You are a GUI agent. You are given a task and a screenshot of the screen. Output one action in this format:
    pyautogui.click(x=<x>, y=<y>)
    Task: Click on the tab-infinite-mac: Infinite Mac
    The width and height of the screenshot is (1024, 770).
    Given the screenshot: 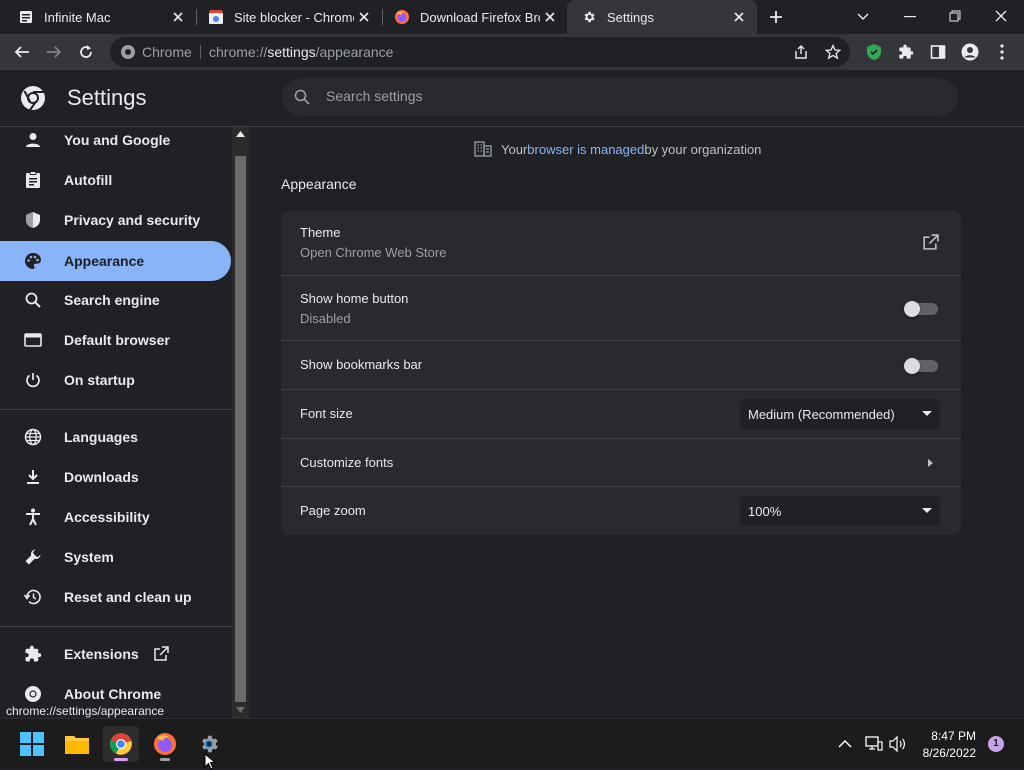 What is the action you would take?
    pyautogui.click(x=98, y=17)
    